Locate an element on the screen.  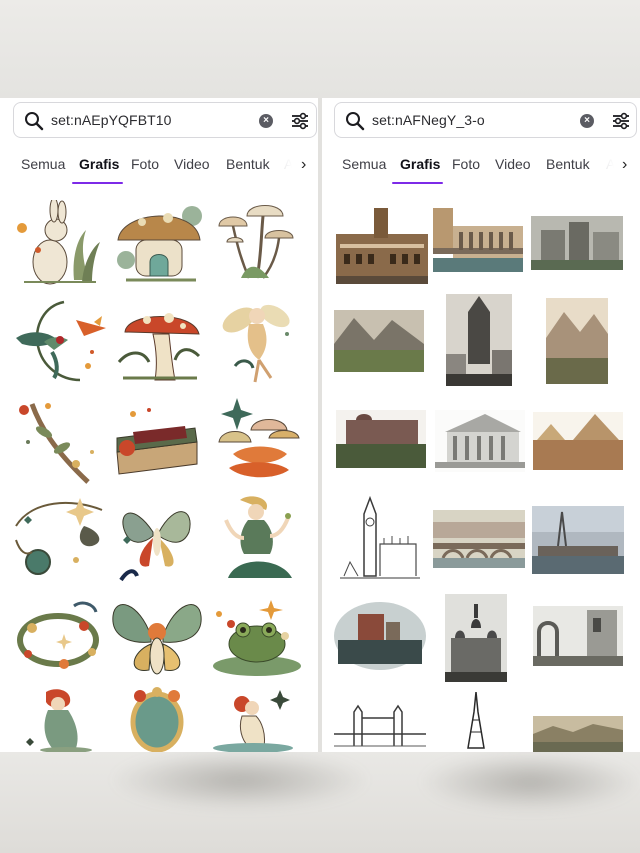
orange-mushrooms-graphic is located at coordinates (258, 440).